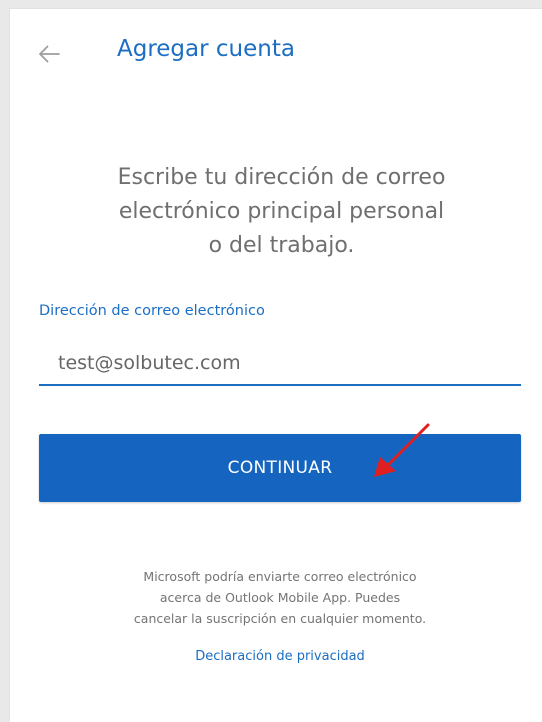  I want to click on disclaimer-line: acerca de Outlook Mobile App. Puedes, so click(280, 597).